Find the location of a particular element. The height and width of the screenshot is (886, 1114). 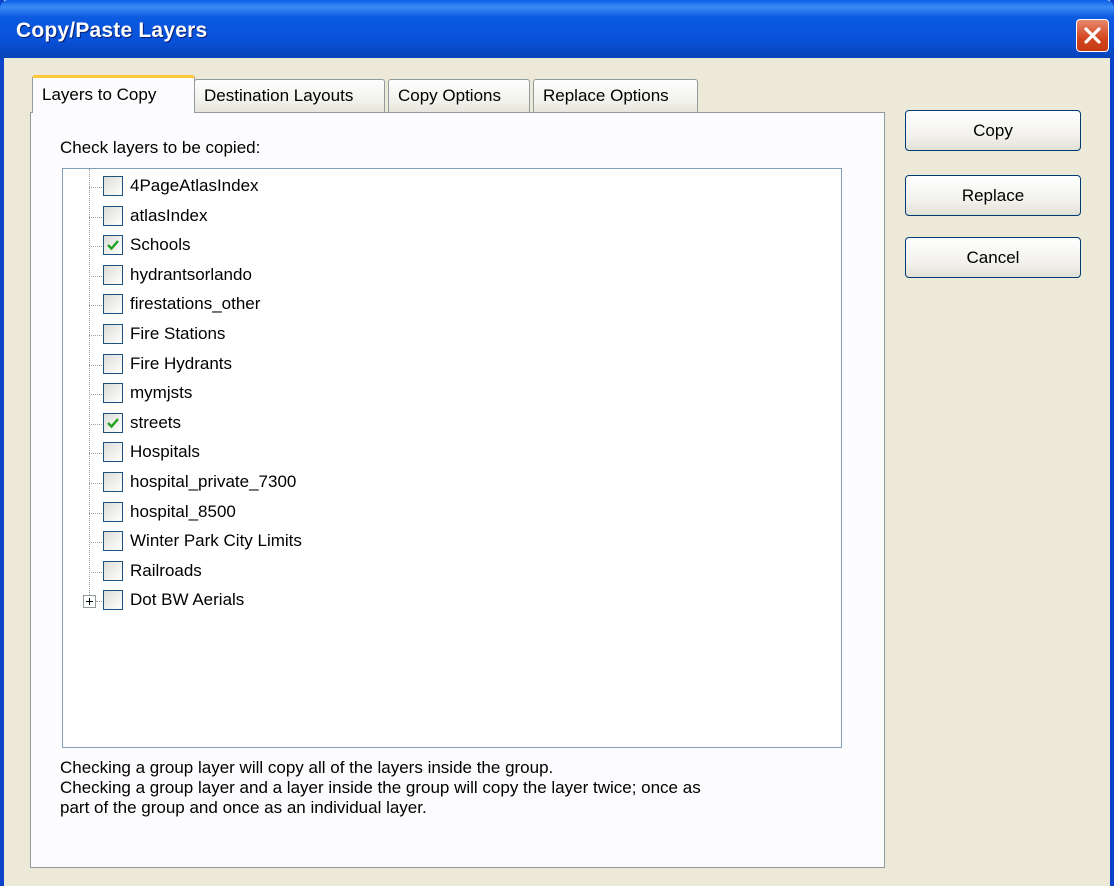

layer-label: Hospitals is located at coordinates (165, 452).